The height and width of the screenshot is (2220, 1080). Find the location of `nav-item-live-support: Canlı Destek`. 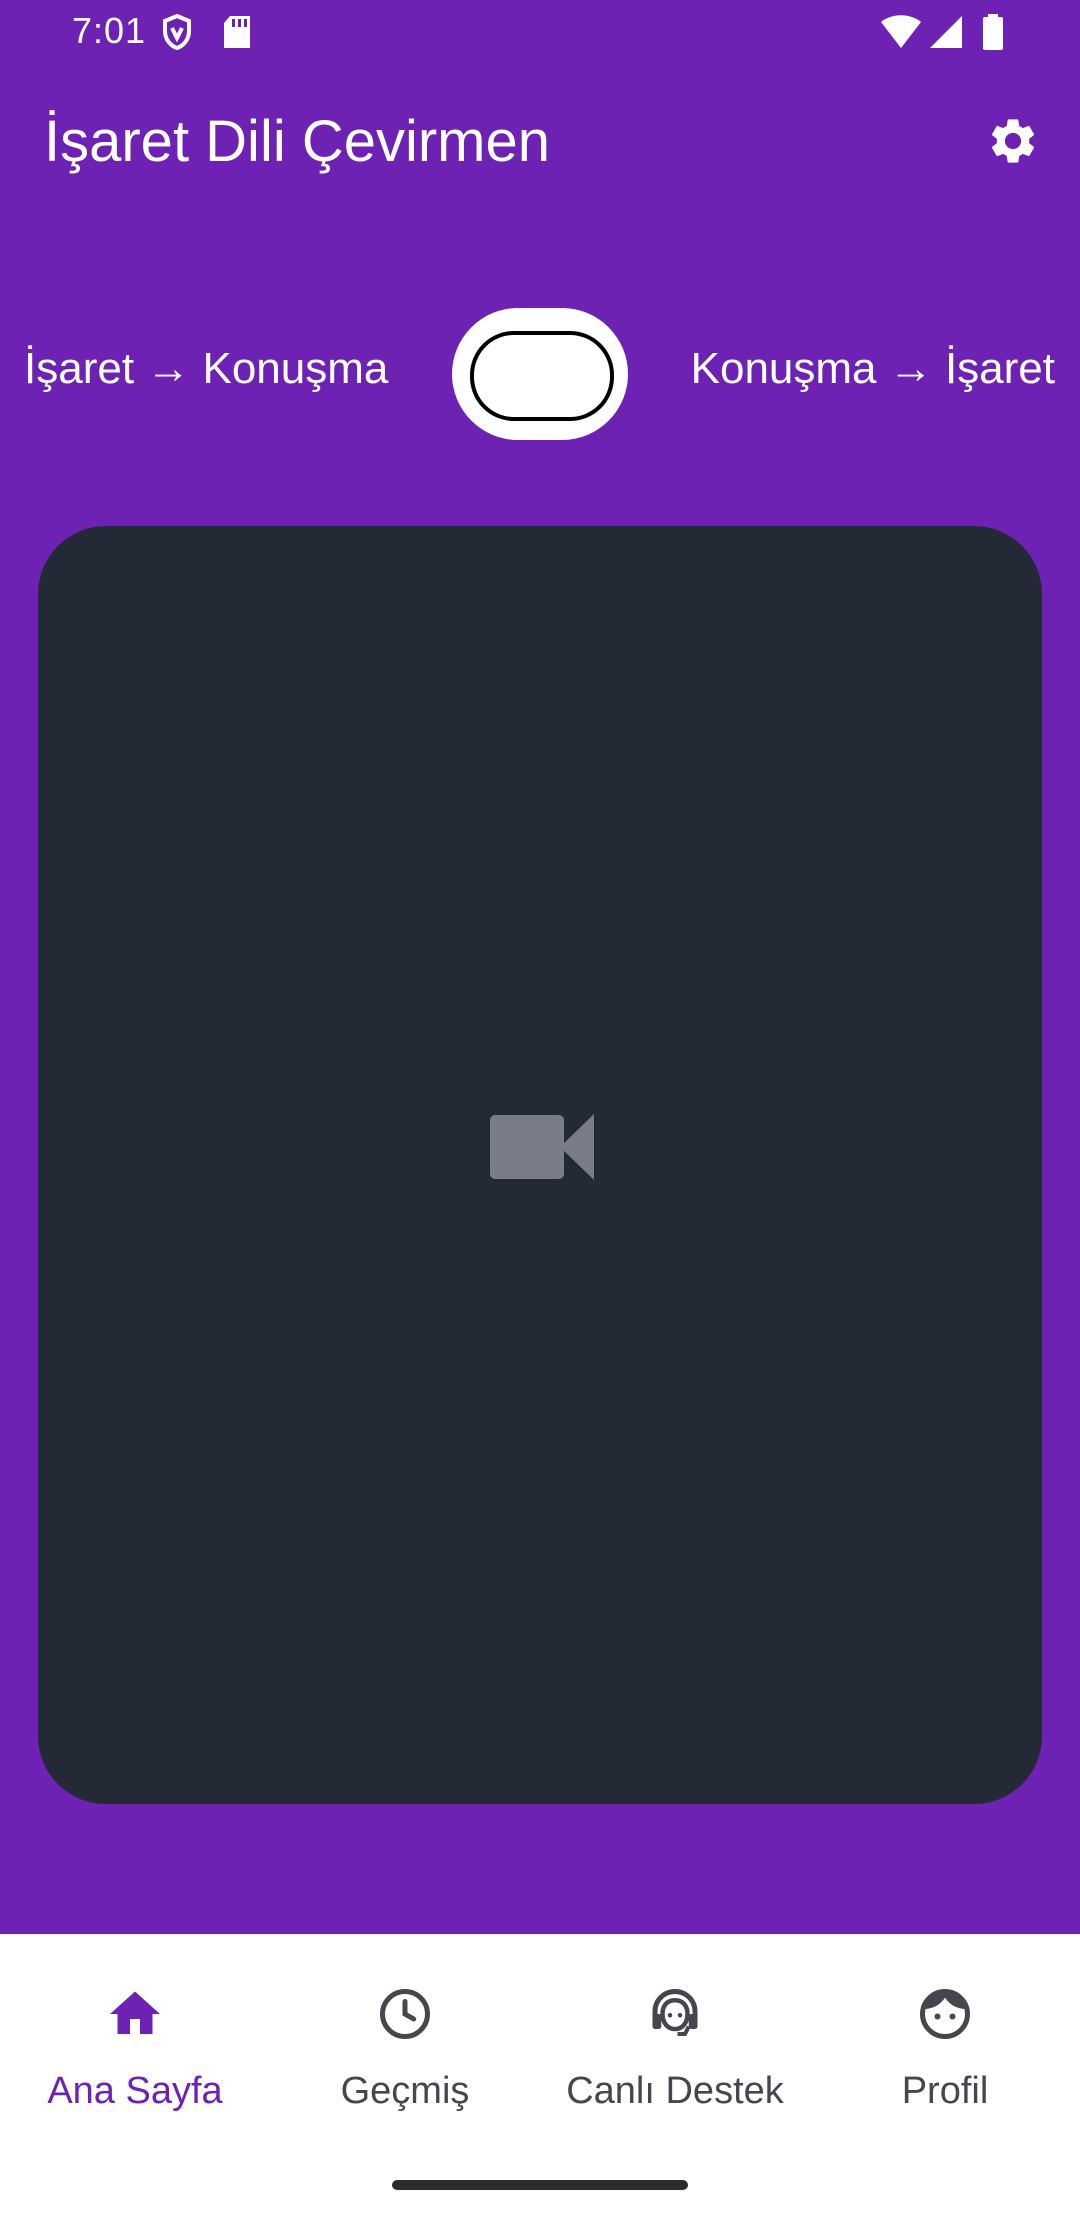

nav-item-live-support: Canlı Destek is located at coordinates (675, 2059).